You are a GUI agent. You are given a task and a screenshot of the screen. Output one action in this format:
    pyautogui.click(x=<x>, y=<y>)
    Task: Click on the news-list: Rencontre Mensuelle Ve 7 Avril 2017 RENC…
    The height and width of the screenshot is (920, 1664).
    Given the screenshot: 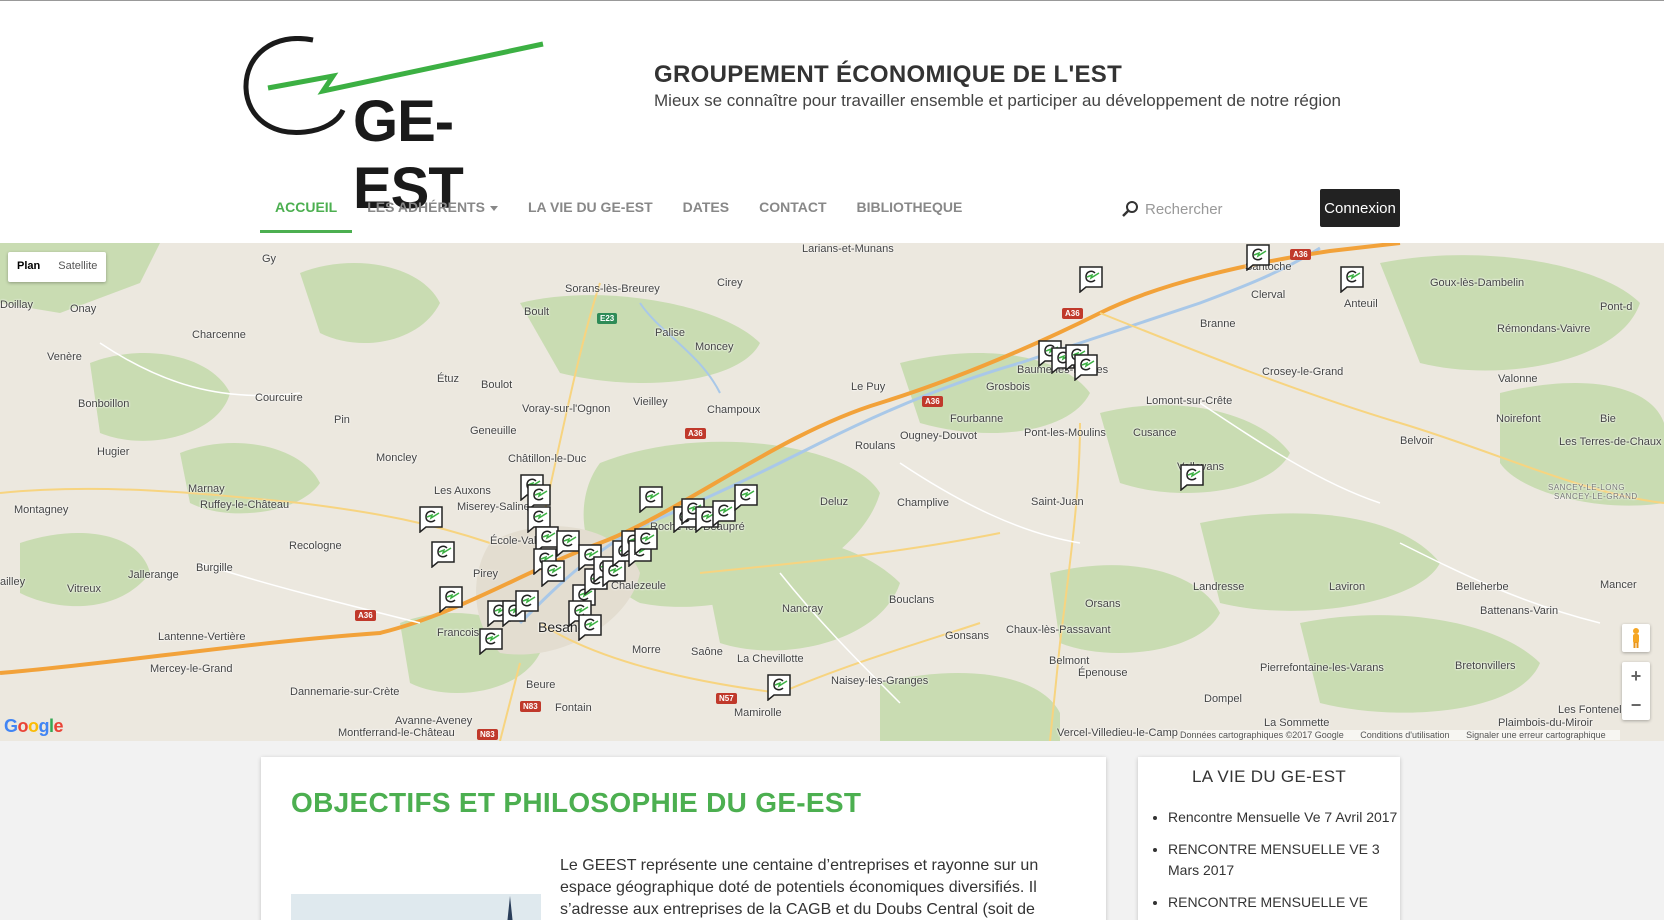 What is the action you would take?
    pyautogui.click(x=1269, y=860)
    